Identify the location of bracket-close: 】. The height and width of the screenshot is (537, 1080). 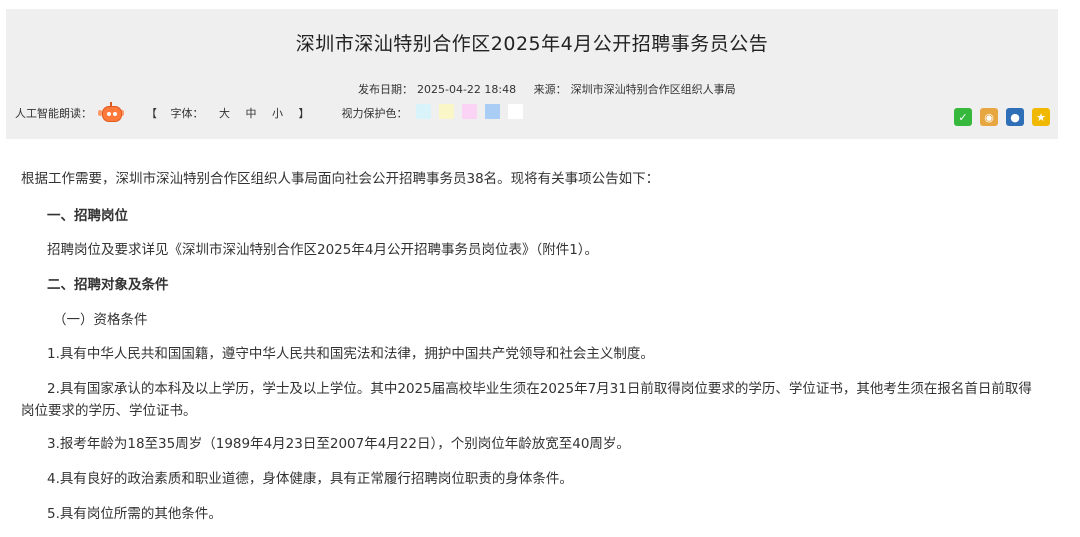
(304, 113).